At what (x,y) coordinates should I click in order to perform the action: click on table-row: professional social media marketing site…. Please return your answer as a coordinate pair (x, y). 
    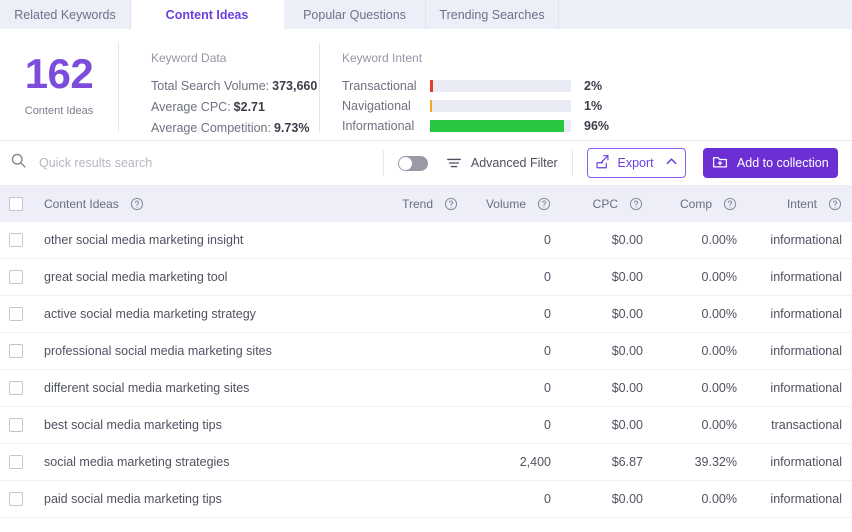
    Looking at the image, I should click on (426, 351).